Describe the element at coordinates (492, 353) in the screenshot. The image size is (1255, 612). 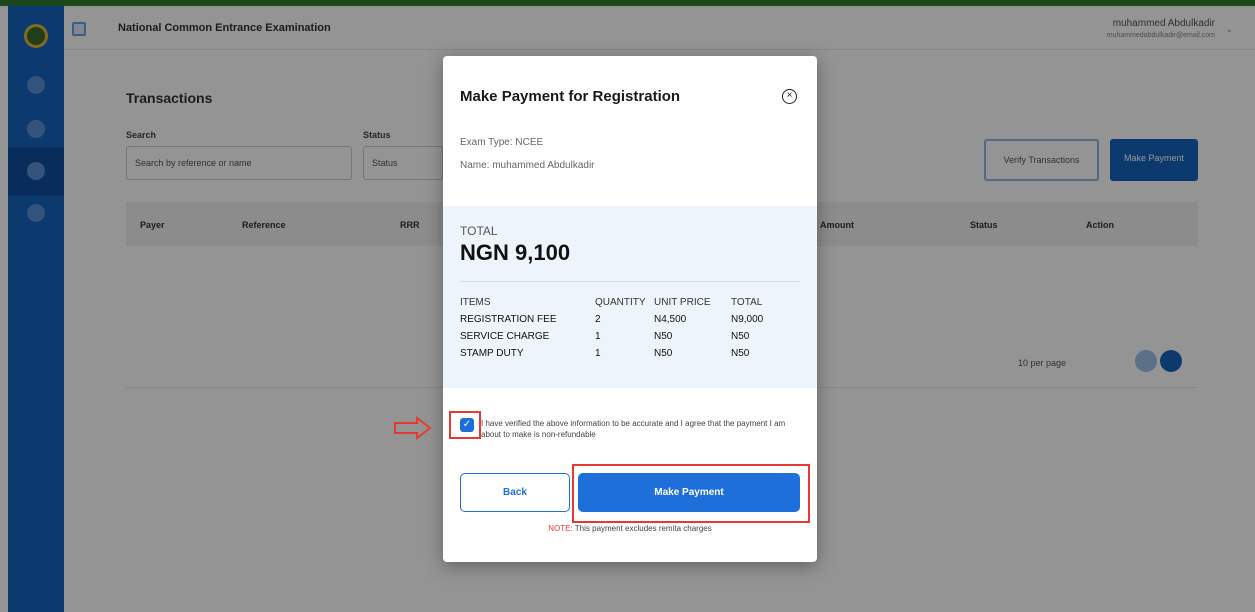
I see `item-name: STAMP DUTY` at that location.